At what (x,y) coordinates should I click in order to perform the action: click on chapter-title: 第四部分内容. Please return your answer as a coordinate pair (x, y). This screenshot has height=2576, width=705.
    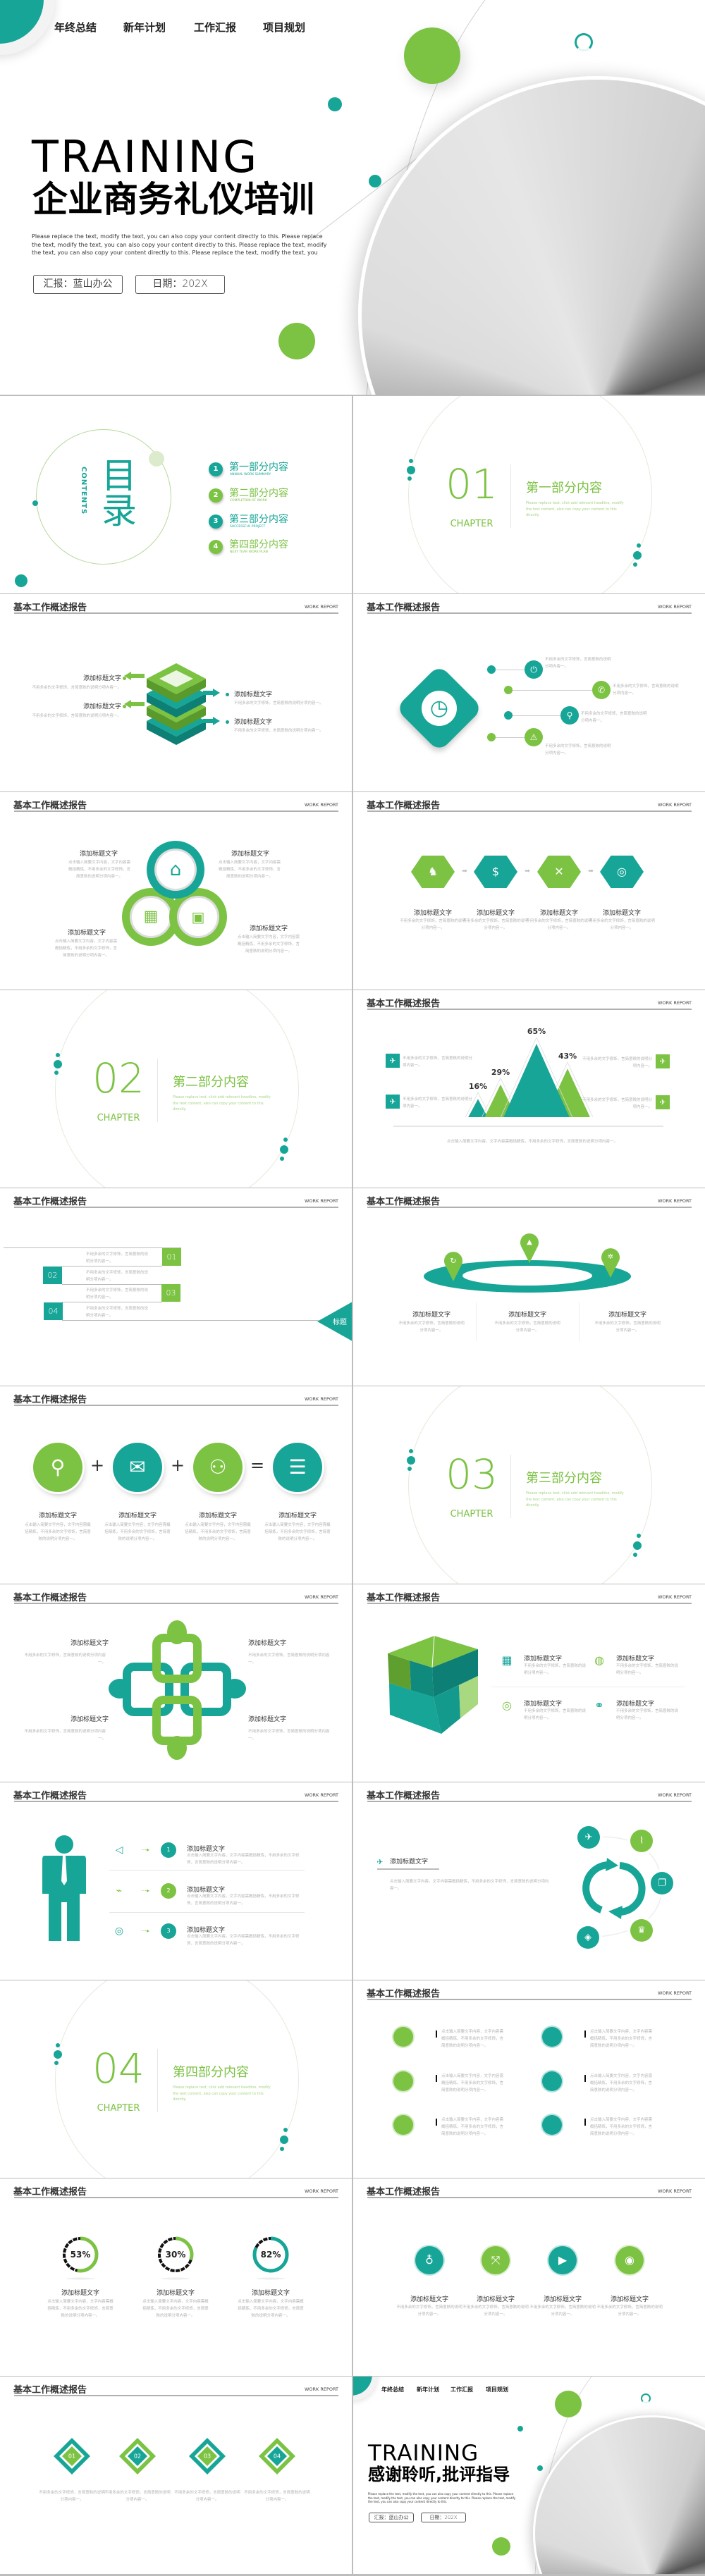
    Looking at the image, I should click on (211, 2072).